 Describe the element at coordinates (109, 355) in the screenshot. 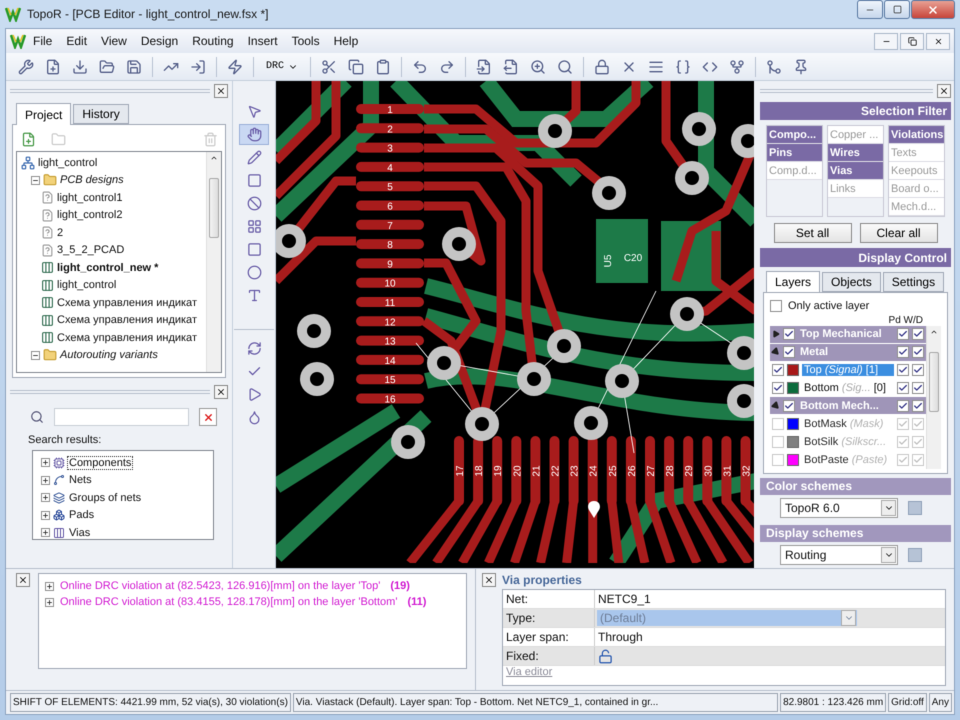

I see `tree-item: Autorouting variants` at that location.